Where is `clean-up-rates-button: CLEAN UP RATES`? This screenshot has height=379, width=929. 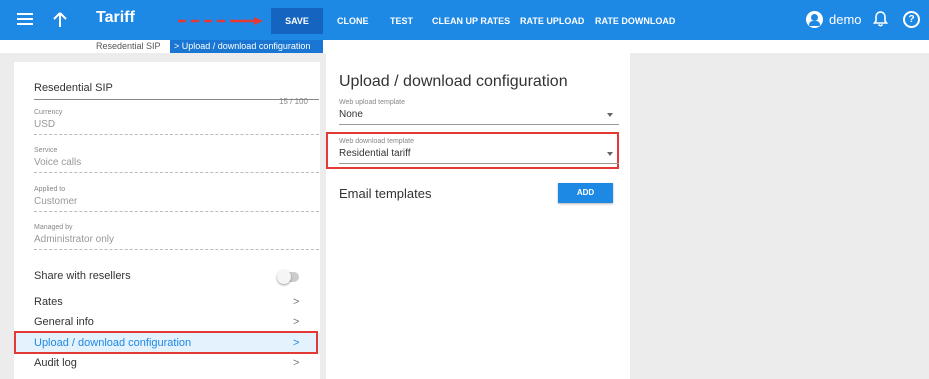
clean-up-rates-button: CLEAN UP RATES is located at coordinates (471, 21).